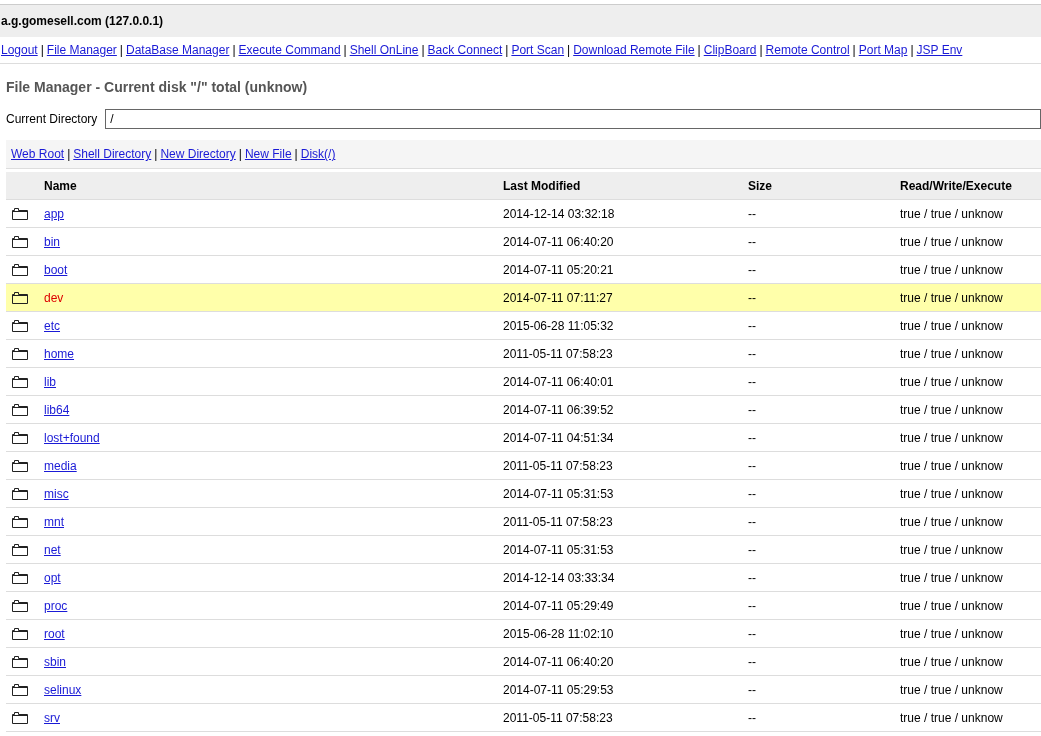 The image size is (1041, 736). Describe the element at coordinates (198, 154) in the screenshot. I see `action-link: New Directory` at that location.